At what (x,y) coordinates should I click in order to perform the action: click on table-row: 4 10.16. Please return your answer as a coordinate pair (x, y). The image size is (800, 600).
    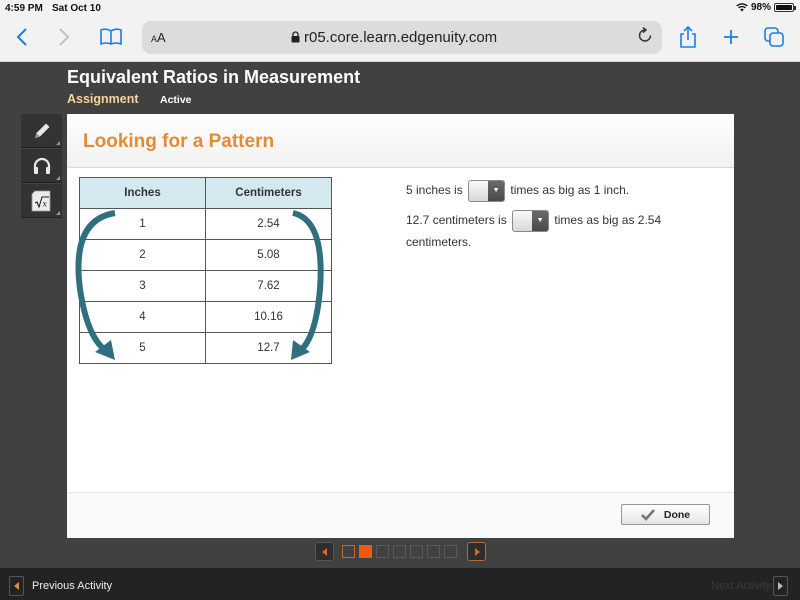
    Looking at the image, I should click on (205, 317).